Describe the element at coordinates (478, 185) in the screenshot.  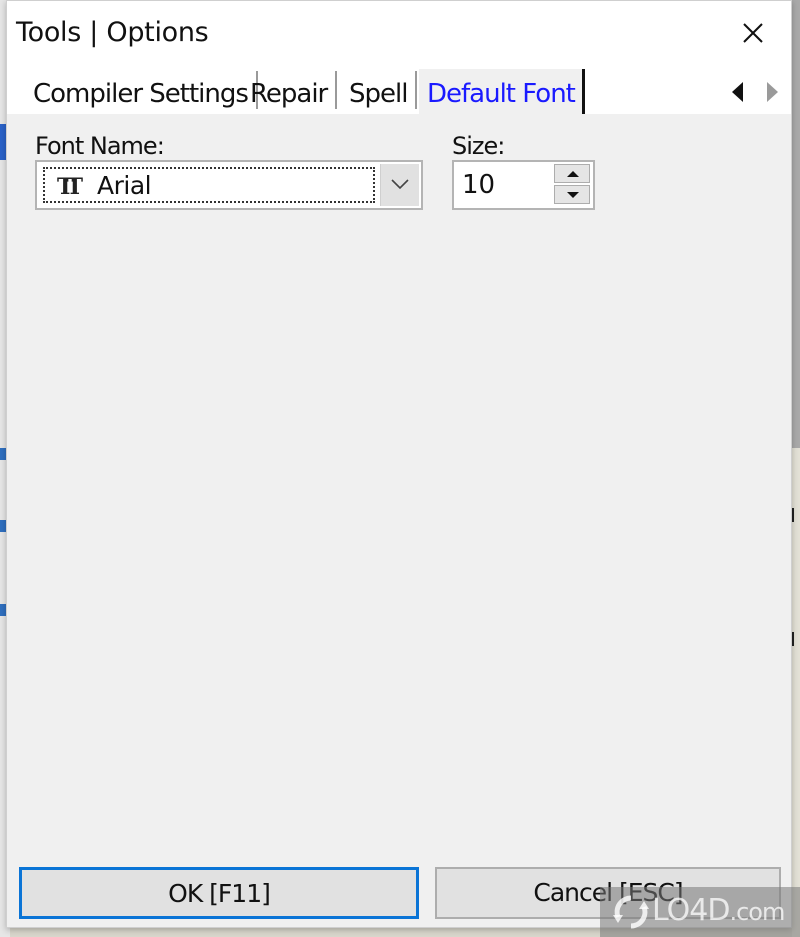
I see `size-value: 10` at that location.